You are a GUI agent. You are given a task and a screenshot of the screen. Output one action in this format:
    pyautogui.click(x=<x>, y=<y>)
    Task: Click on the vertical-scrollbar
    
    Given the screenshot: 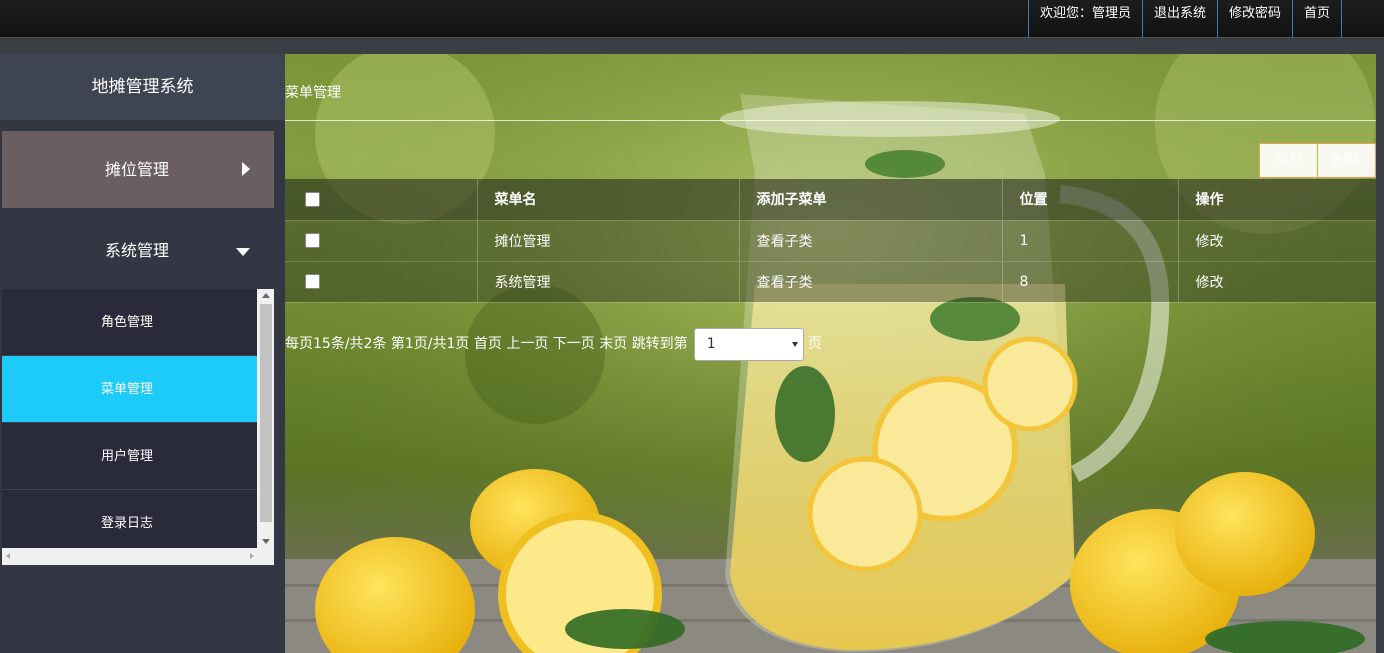 What is the action you would take?
    pyautogui.click(x=266, y=418)
    